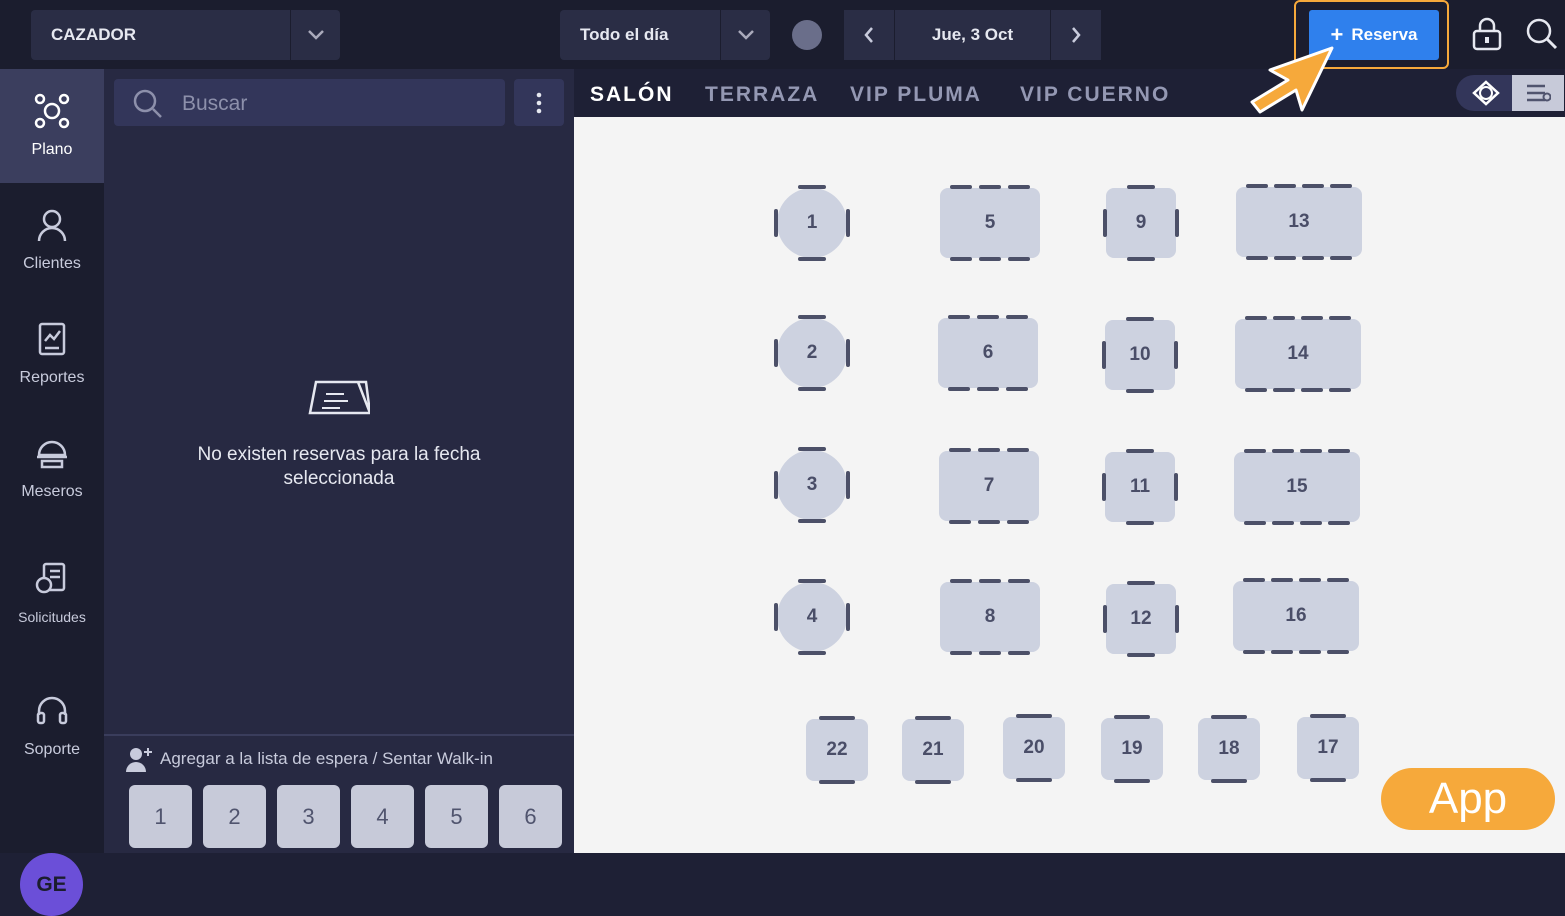 This screenshot has height=916, width=1565. I want to click on table-3: 3, so click(812, 485).